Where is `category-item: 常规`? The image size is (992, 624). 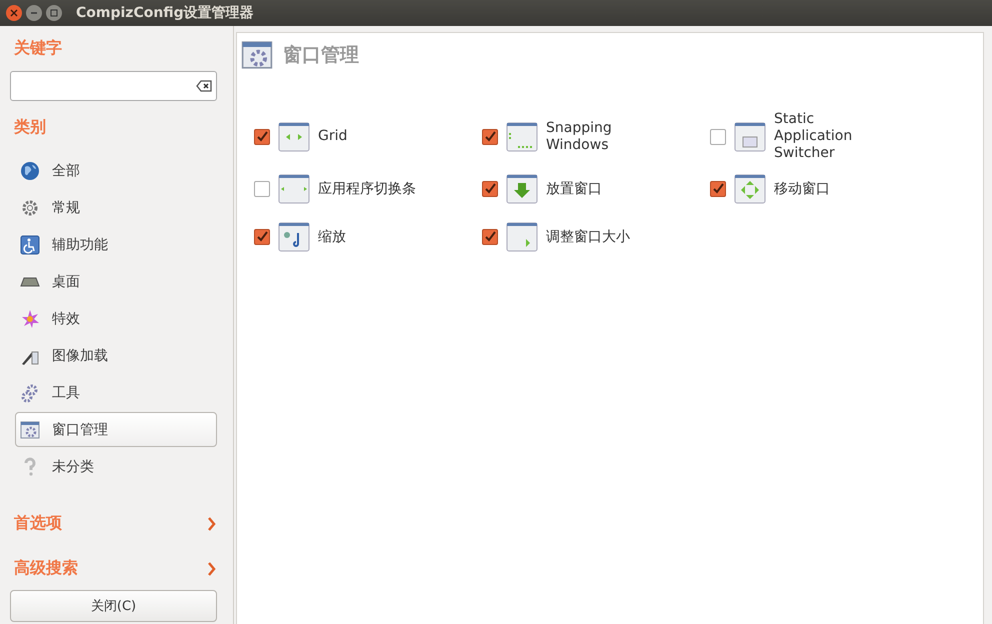 category-item: 常规 is located at coordinates (116, 207).